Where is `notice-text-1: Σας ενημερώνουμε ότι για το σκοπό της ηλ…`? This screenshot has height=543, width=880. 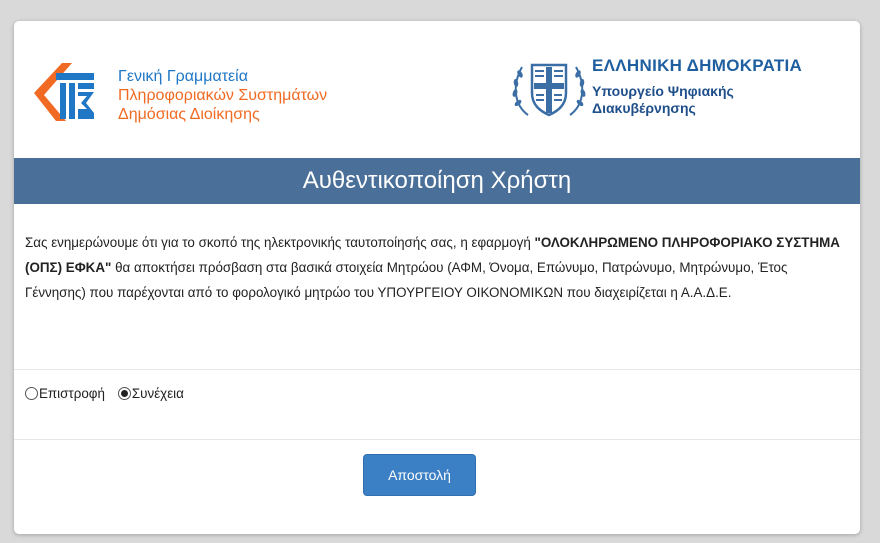 notice-text-1: Σας ενημερώνουμε ότι για το σκοπό της ηλ… is located at coordinates (280, 242).